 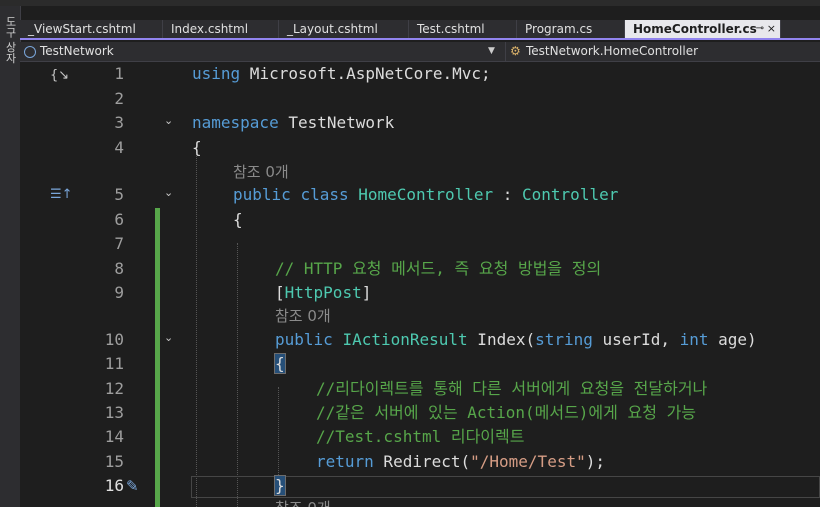 I want to click on code-token: :, so click(x=508, y=194).